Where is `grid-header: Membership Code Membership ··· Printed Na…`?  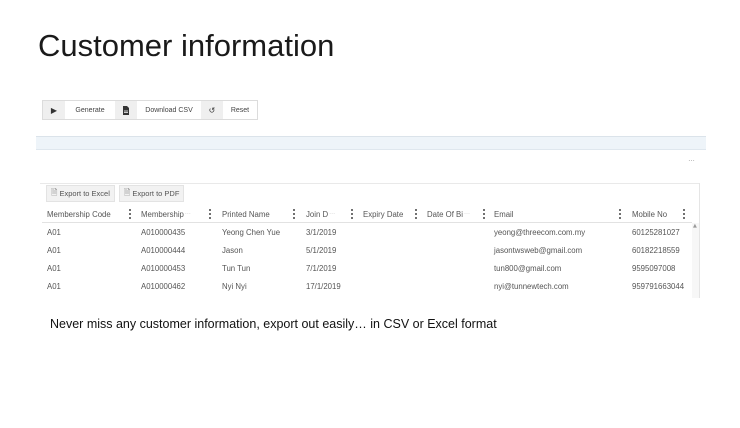 grid-header: Membership Code Membership ··· Printed Na… is located at coordinates (367, 214).